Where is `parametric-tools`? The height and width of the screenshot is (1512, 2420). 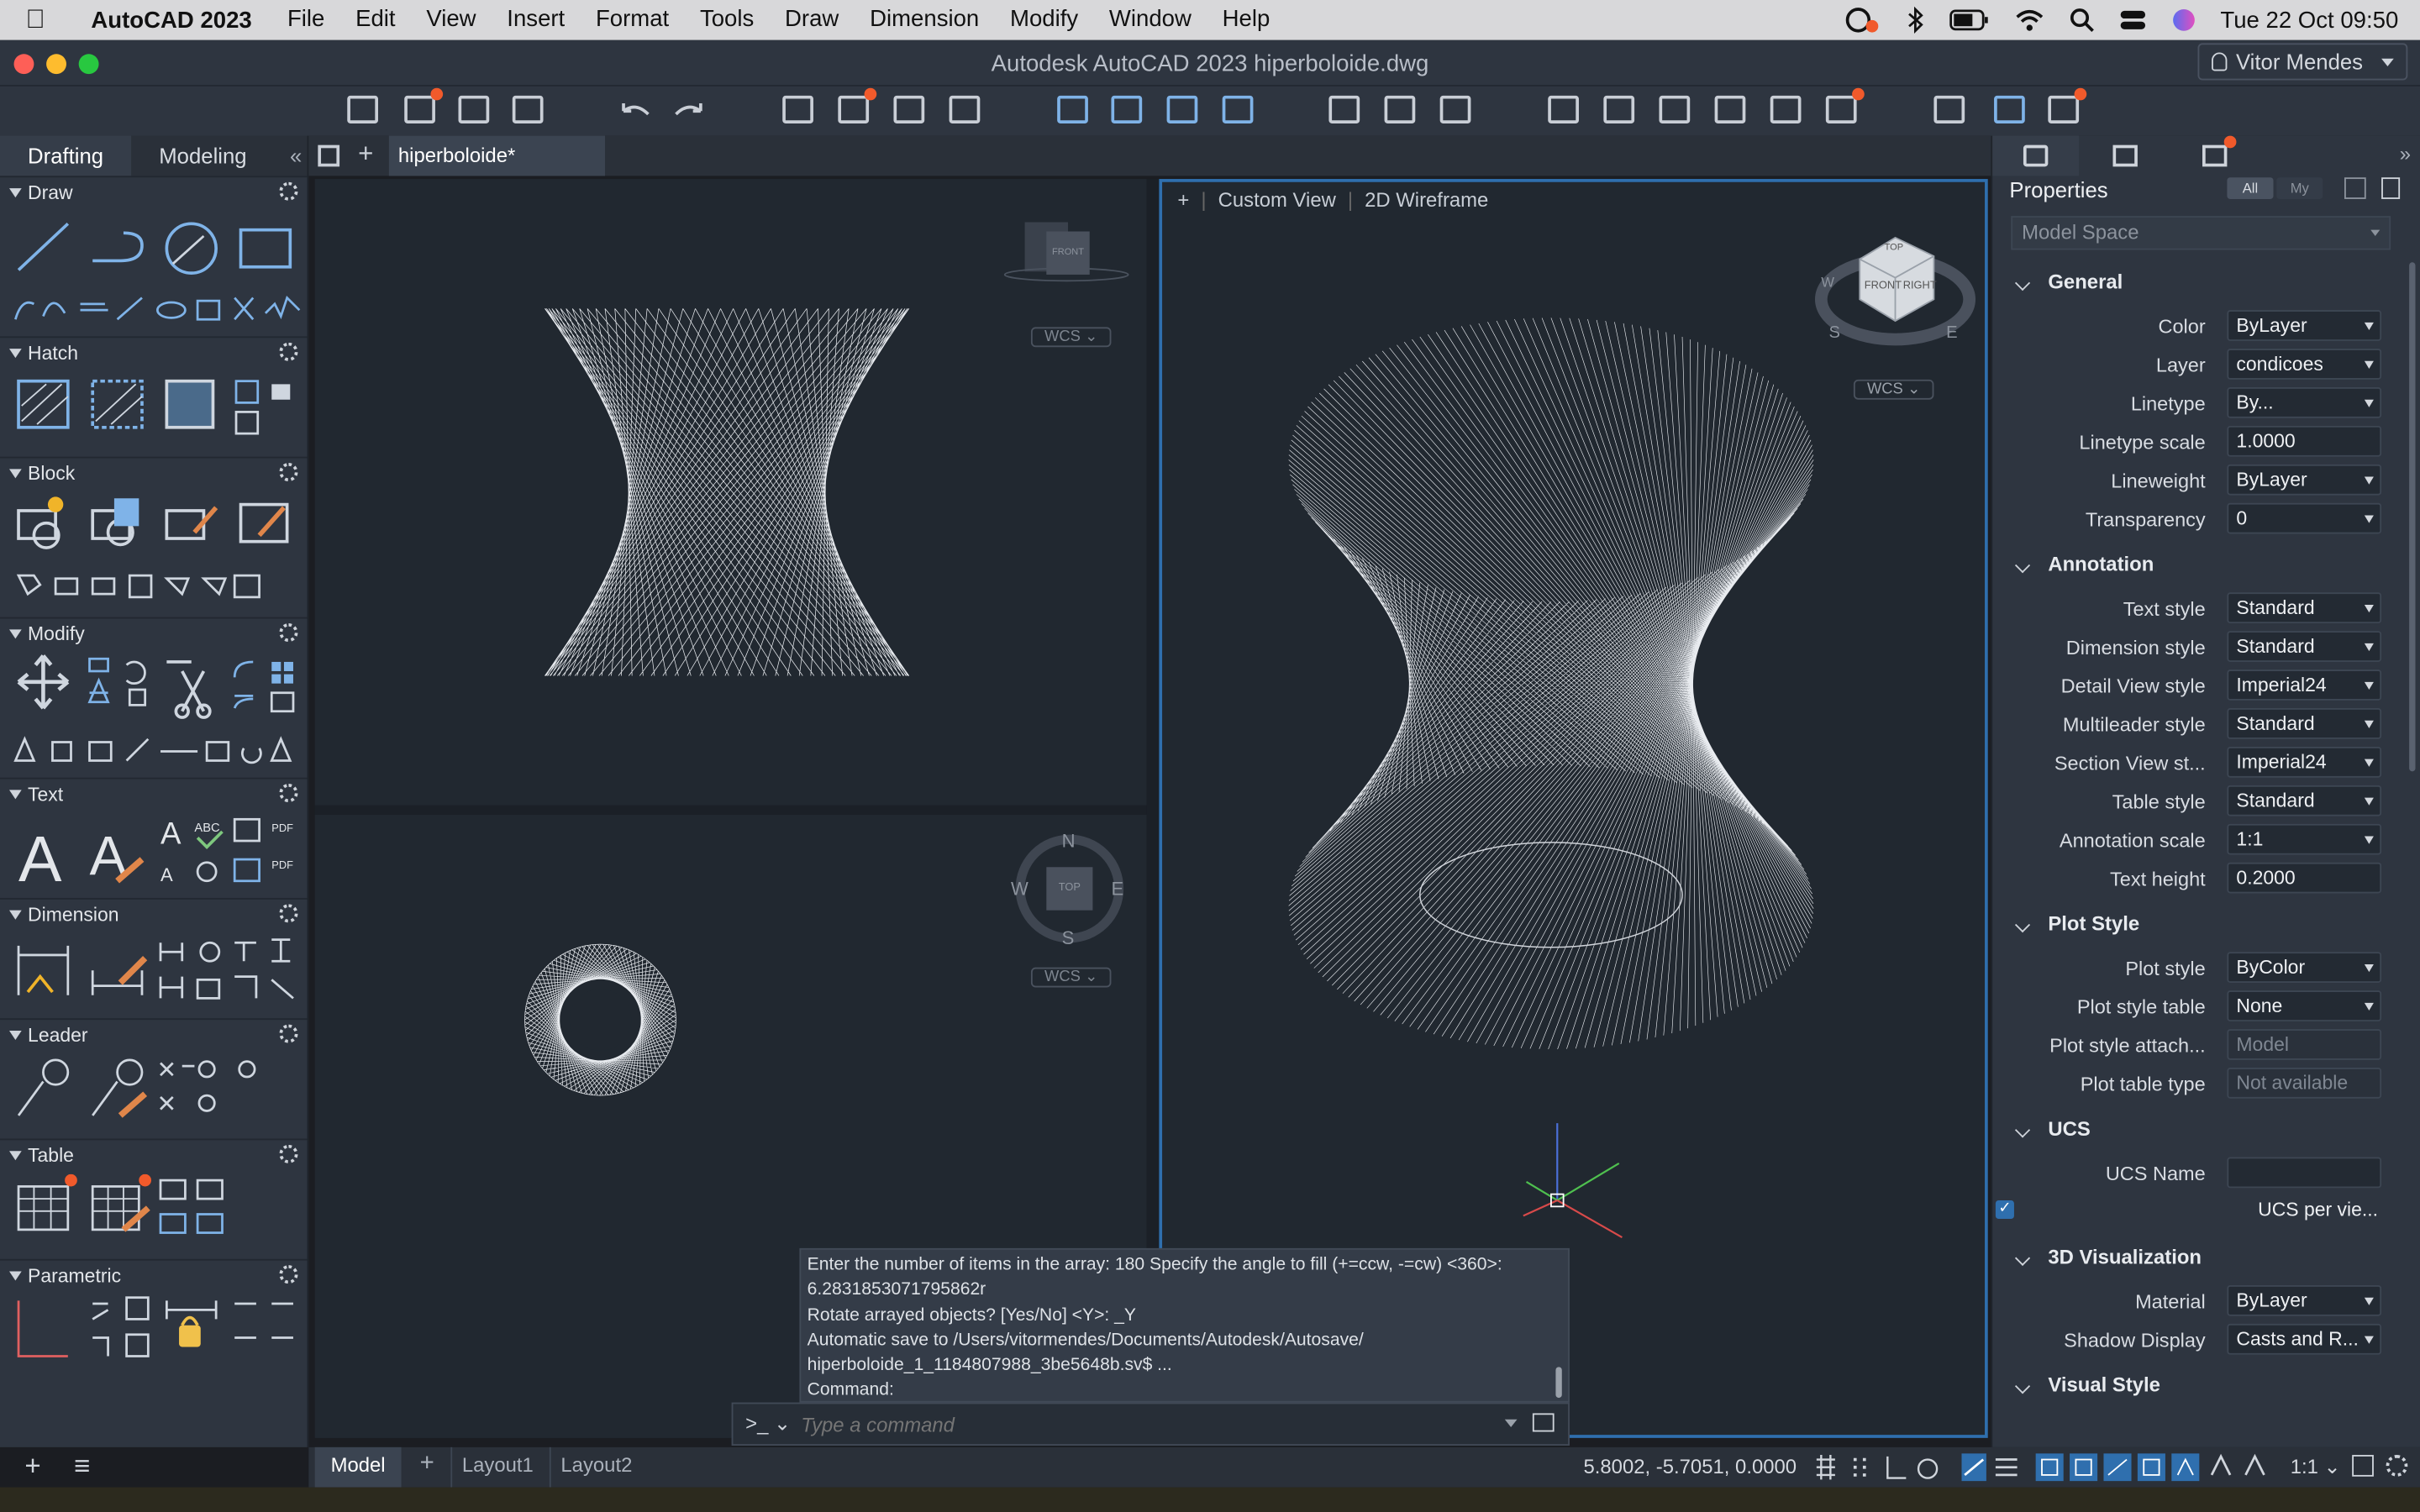
parametric-tools is located at coordinates (157, 1336).